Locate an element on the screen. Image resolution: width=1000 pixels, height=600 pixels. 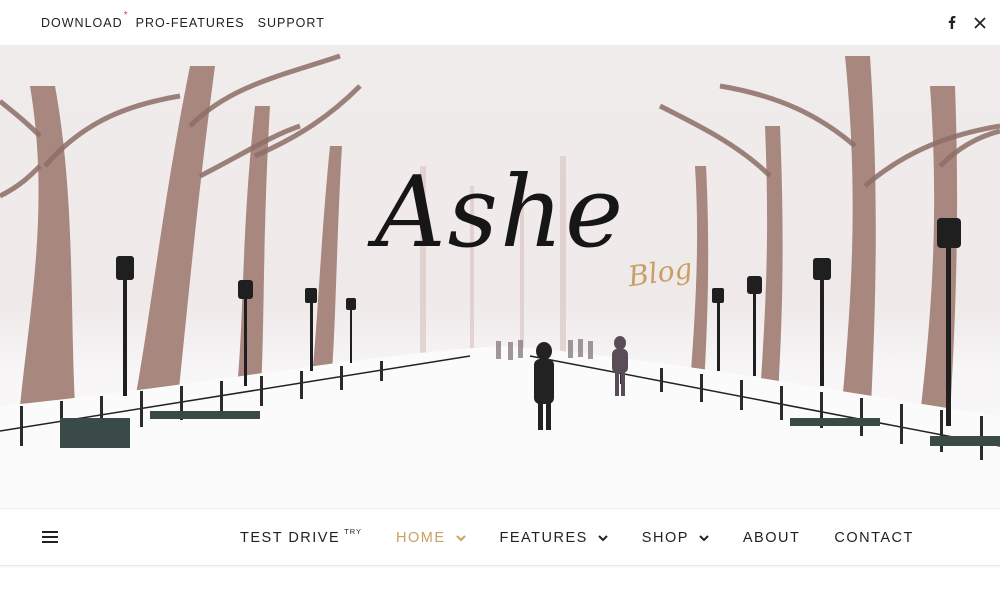
menu-item-label: ABOUT is located at coordinates (771, 538).